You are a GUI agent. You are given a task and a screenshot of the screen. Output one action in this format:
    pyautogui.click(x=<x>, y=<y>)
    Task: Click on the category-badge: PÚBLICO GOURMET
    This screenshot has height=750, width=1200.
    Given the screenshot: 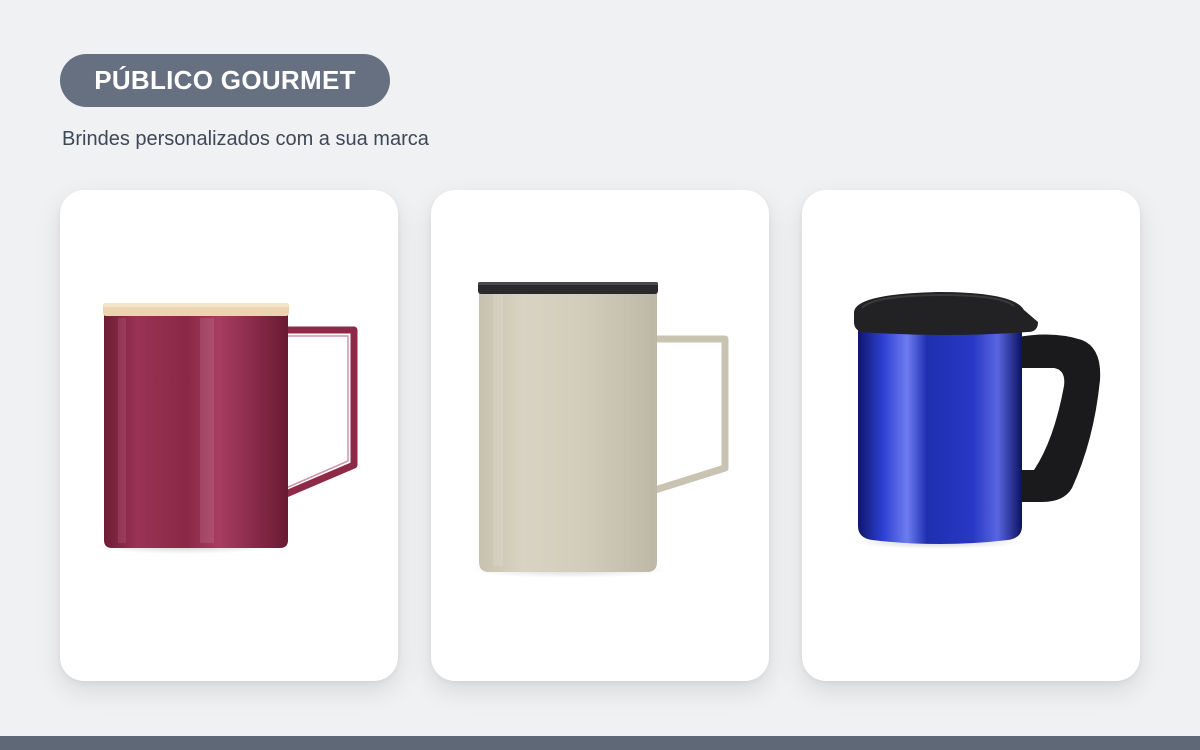 What is the action you would take?
    pyautogui.click(x=225, y=80)
    